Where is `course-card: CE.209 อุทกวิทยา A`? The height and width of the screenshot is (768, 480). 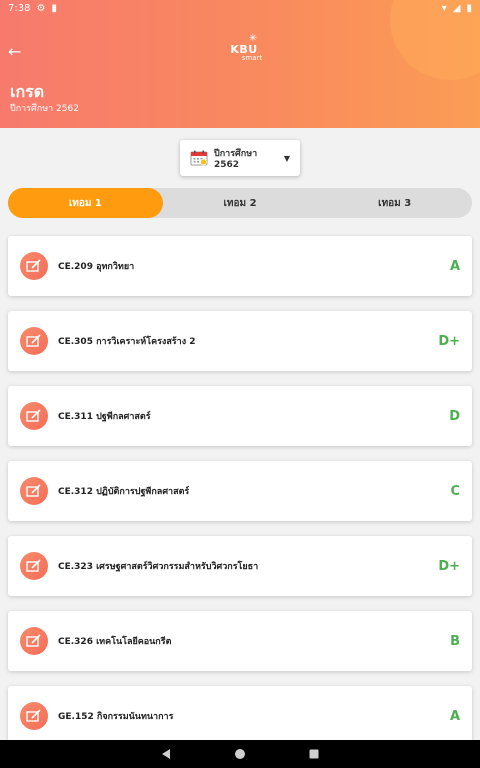
course-card: CE.209 อุทกวิทยา A is located at coordinates (240, 266).